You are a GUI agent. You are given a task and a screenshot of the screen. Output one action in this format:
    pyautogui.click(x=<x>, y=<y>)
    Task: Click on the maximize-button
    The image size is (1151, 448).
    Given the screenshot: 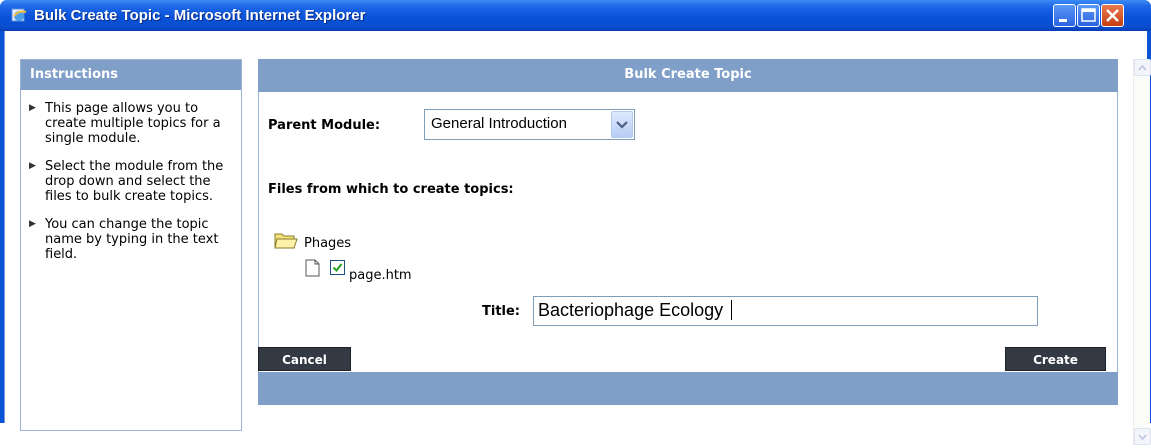 What is the action you would take?
    pyautogui.click(x=1088, y=15)
    